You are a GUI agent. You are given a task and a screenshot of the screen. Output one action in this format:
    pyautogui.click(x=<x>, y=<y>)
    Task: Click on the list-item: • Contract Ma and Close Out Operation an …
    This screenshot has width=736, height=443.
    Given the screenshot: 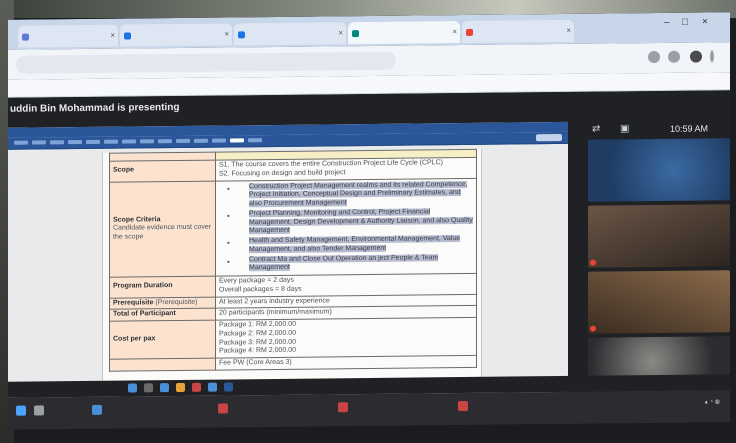 What is the action you would take?
    pyautogui.click(x=333, y=262)
    